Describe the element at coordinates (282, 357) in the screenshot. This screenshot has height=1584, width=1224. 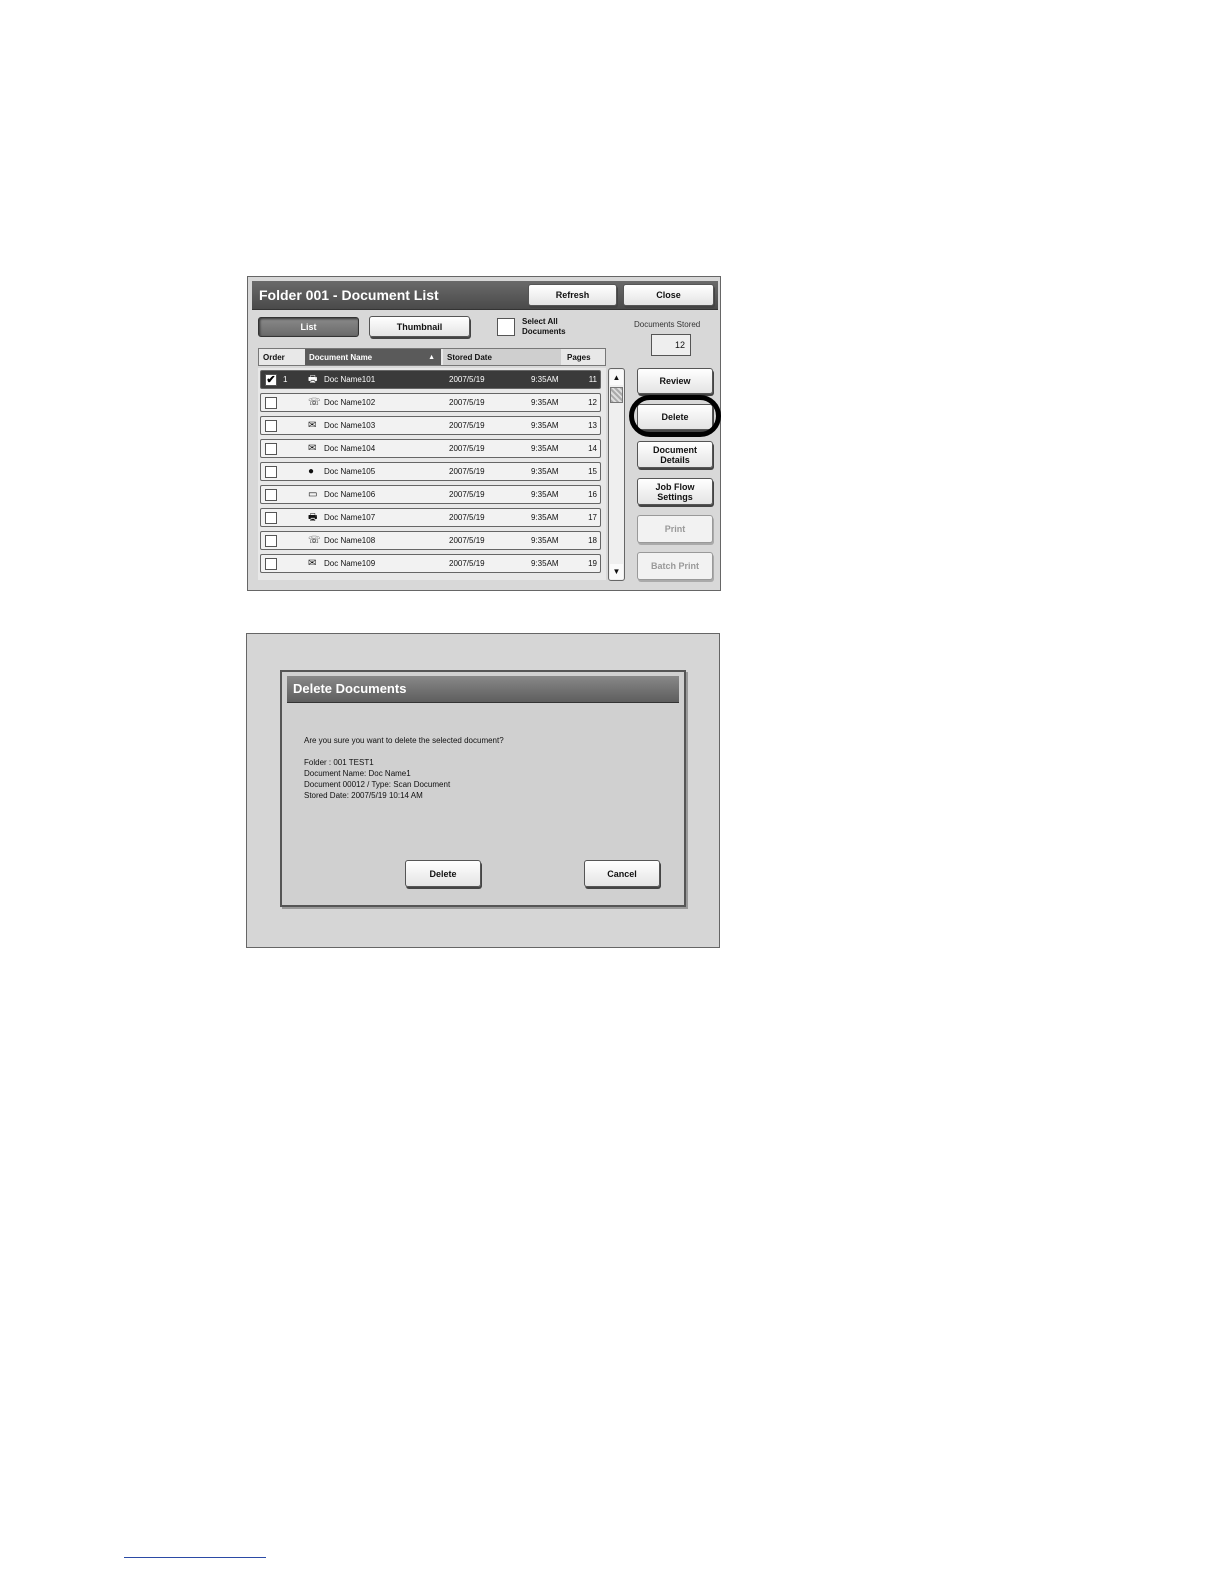
I see `column-header-order: Order` at that location.